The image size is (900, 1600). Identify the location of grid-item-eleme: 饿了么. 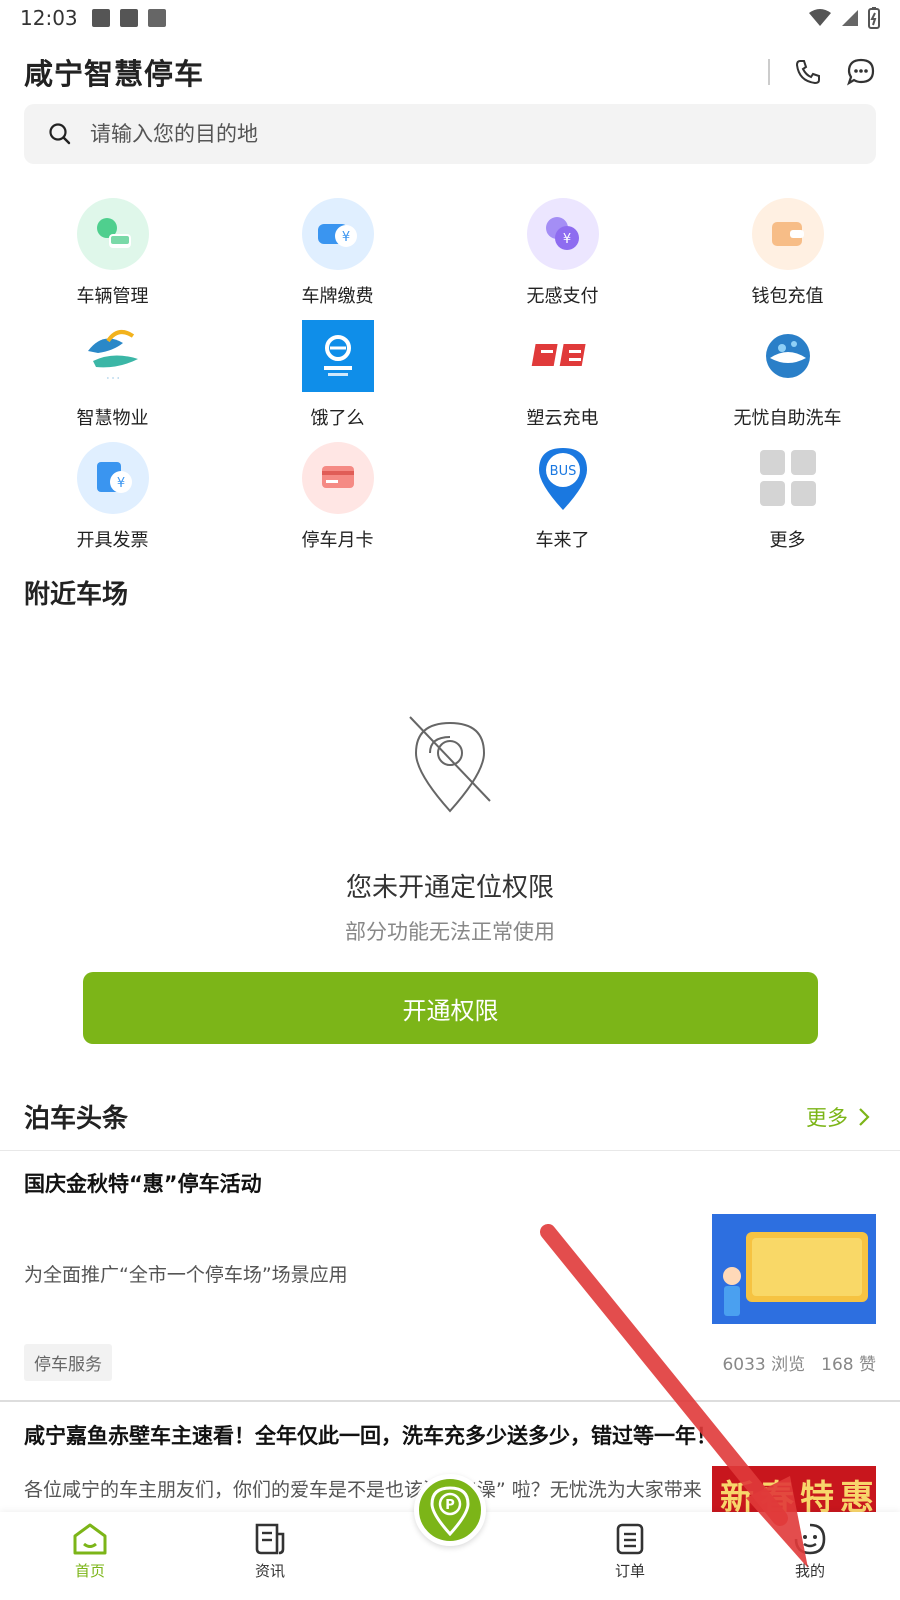
(337, 376).